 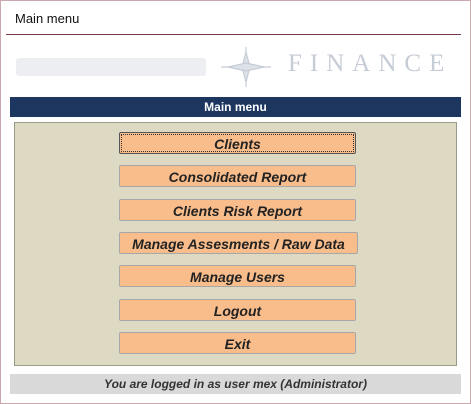 What do you see at coordinates (233, 20) in the screenshot?
I see `title-bar: Main menu` at bounding box center [233, 20].